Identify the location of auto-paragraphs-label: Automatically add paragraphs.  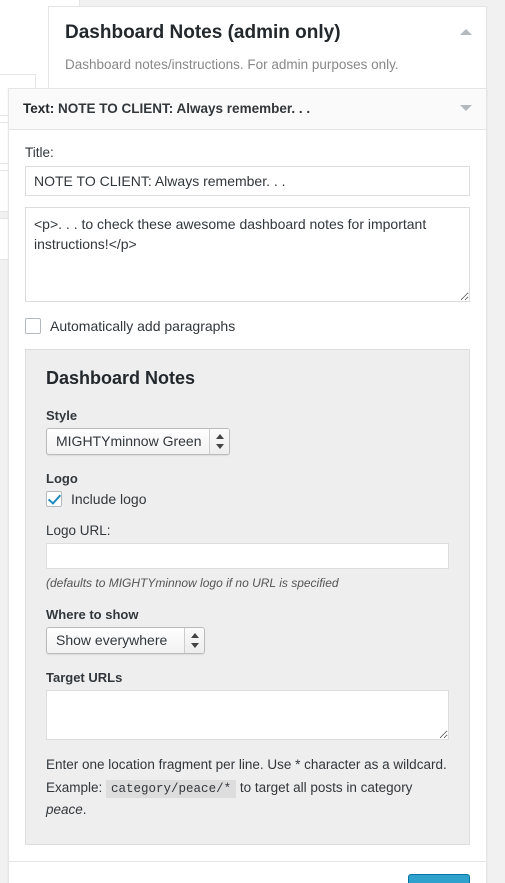
(143, 326).